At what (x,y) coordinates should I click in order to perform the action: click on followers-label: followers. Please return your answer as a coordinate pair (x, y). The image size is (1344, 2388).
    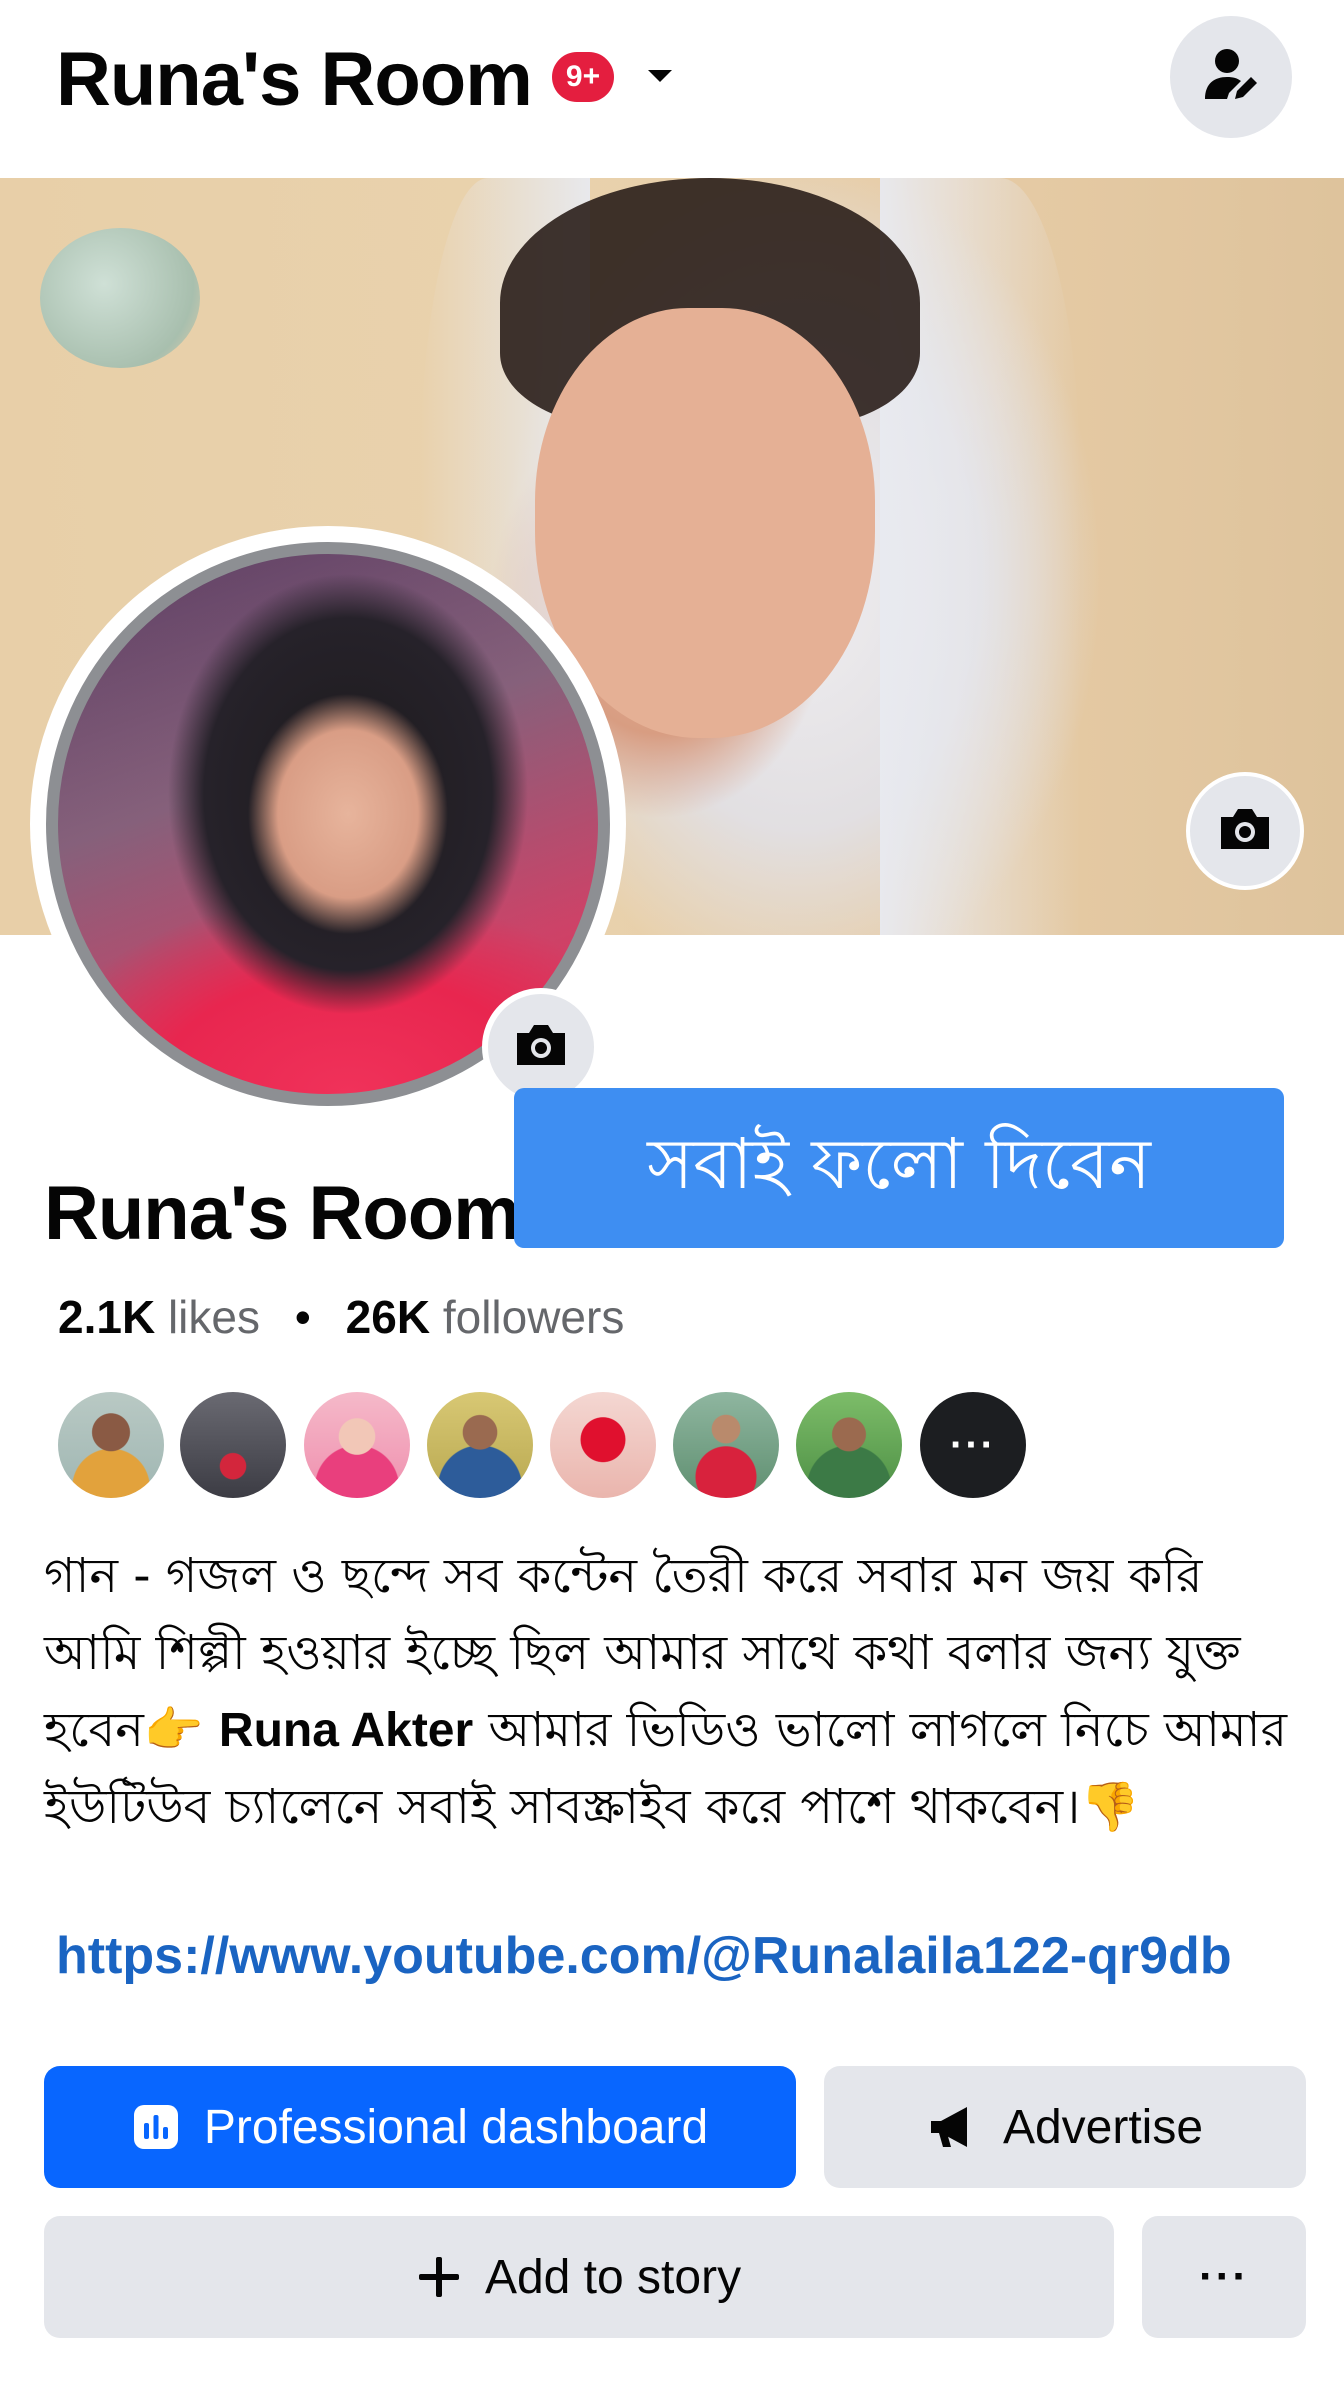
    Looking at the image, I should click on (533, 1317).